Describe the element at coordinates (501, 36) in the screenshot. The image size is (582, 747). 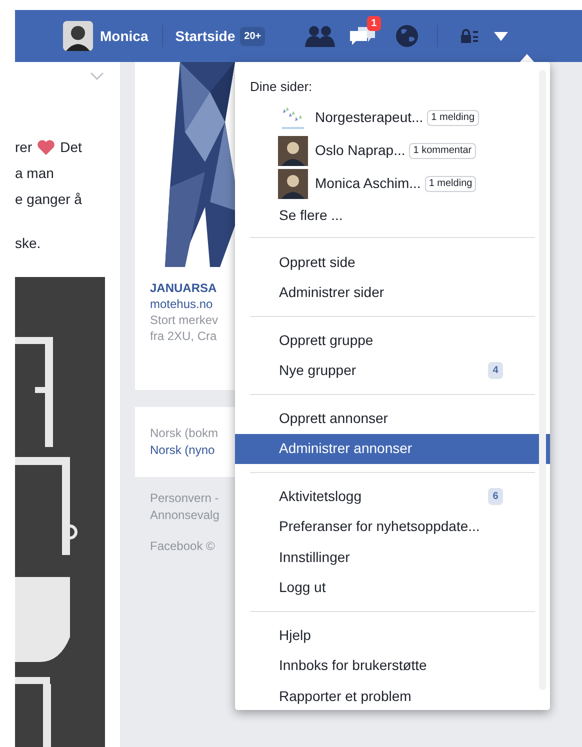
I see `dropdown-arrow-icon` at that location.